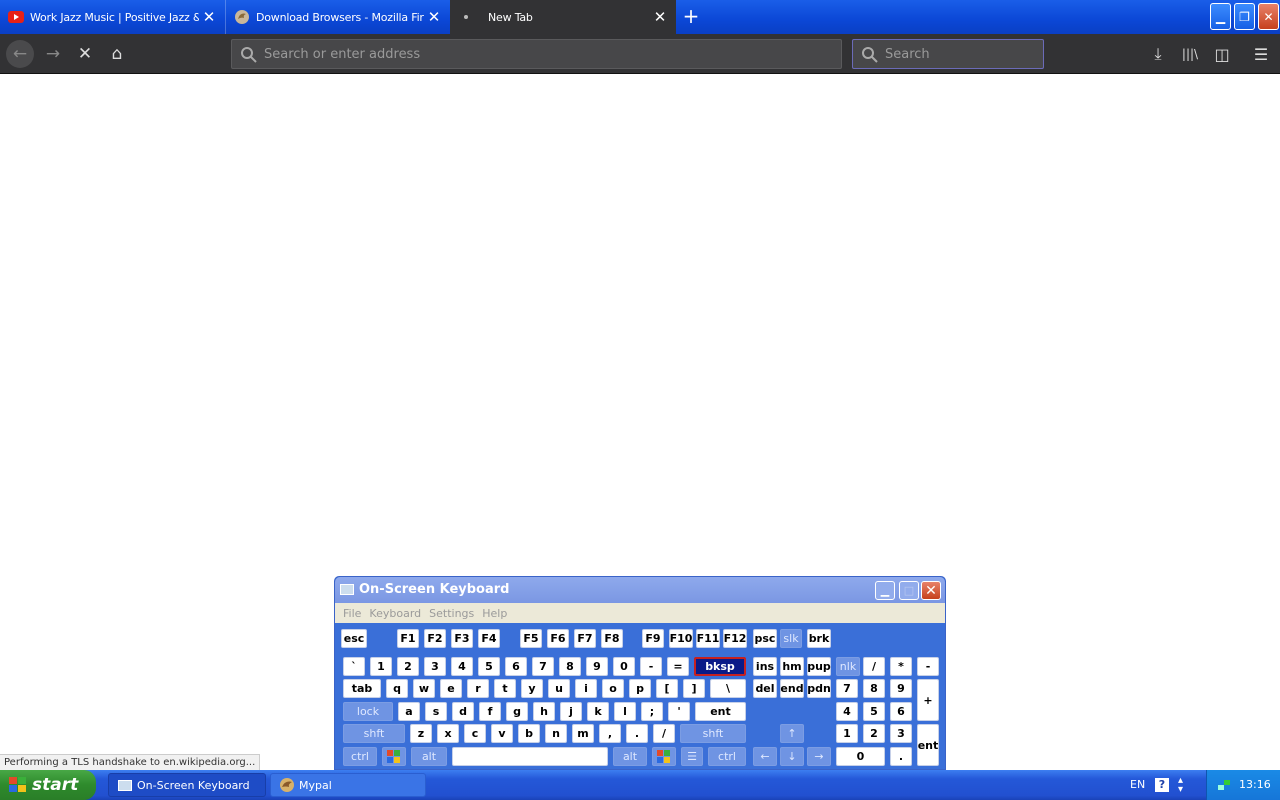 The height and width of the screenshot is (800, 1280). What do you see at coordinates (397, 688) in the screenshot?
I see `key-q: q` at bounding box center [397, 688].